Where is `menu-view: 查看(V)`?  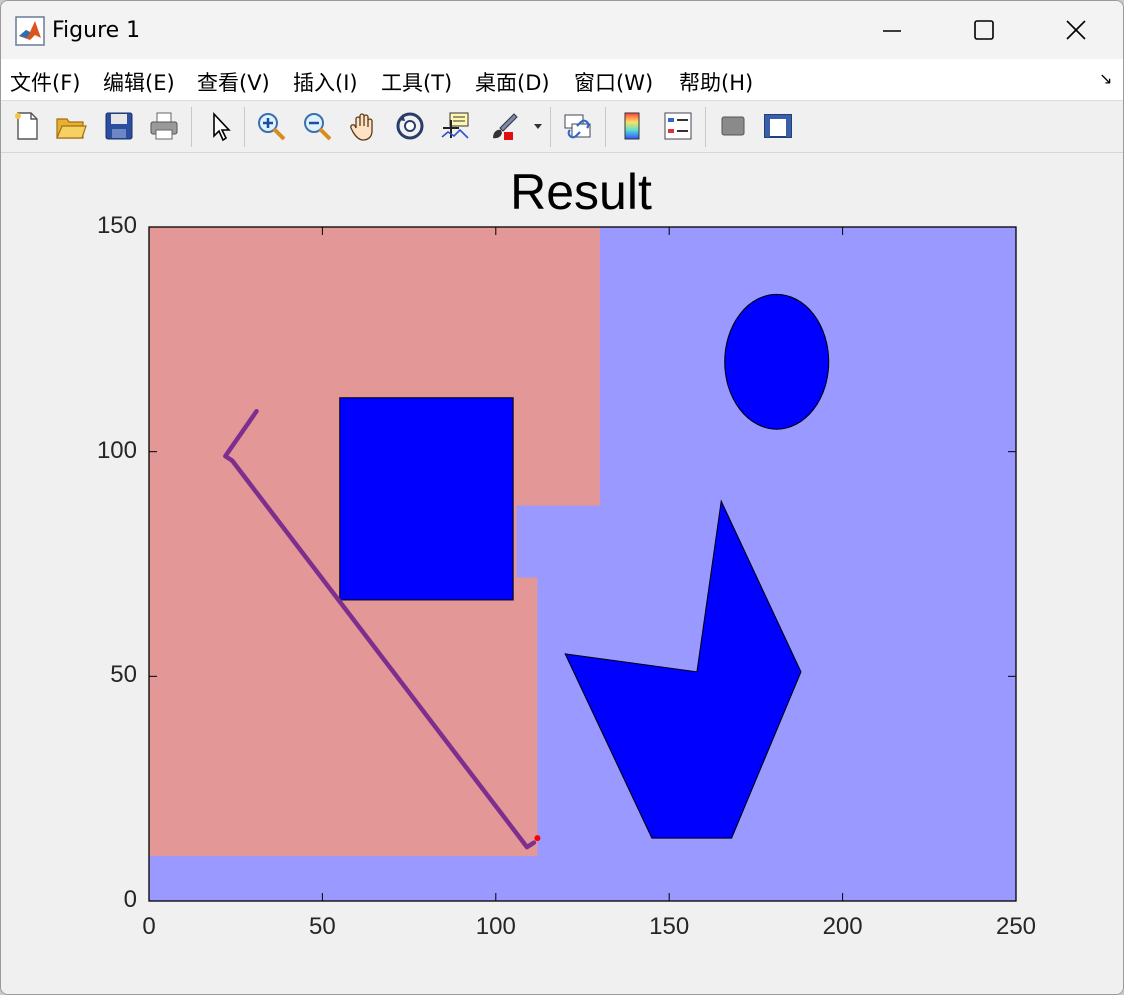 menu-view: 查看(V) is located at coordinates (233, 82).